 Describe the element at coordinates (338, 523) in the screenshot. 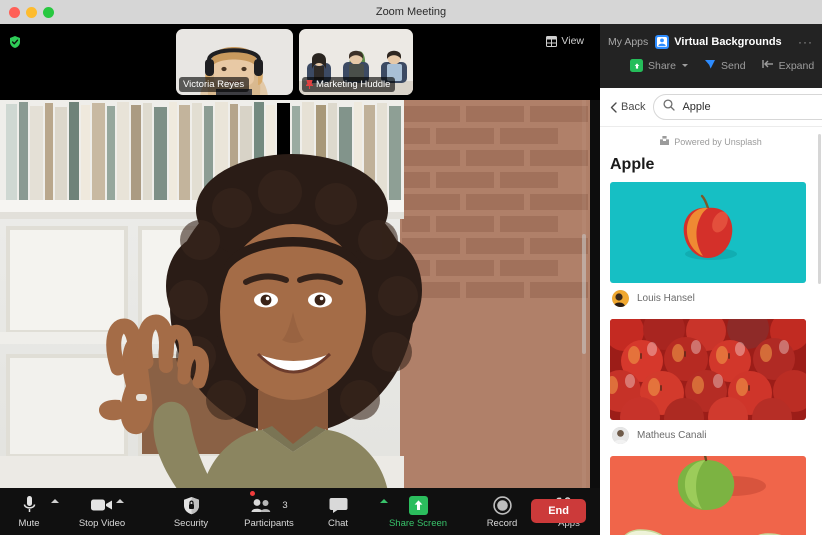

I see `chat-button-label: Chat` at that location.